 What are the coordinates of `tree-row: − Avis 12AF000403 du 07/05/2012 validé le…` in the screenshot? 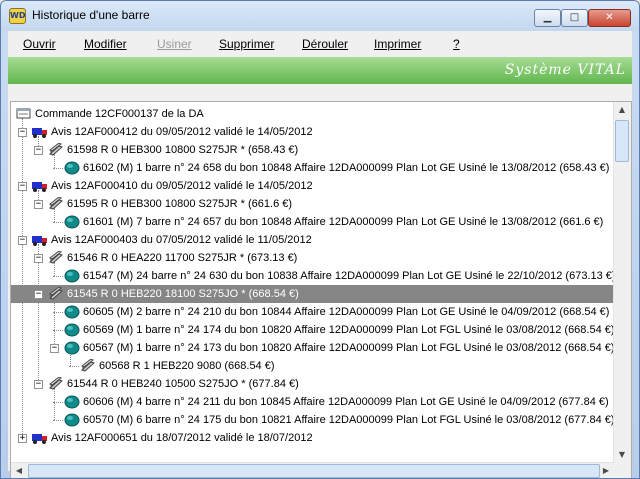 It's located at (313, 240).